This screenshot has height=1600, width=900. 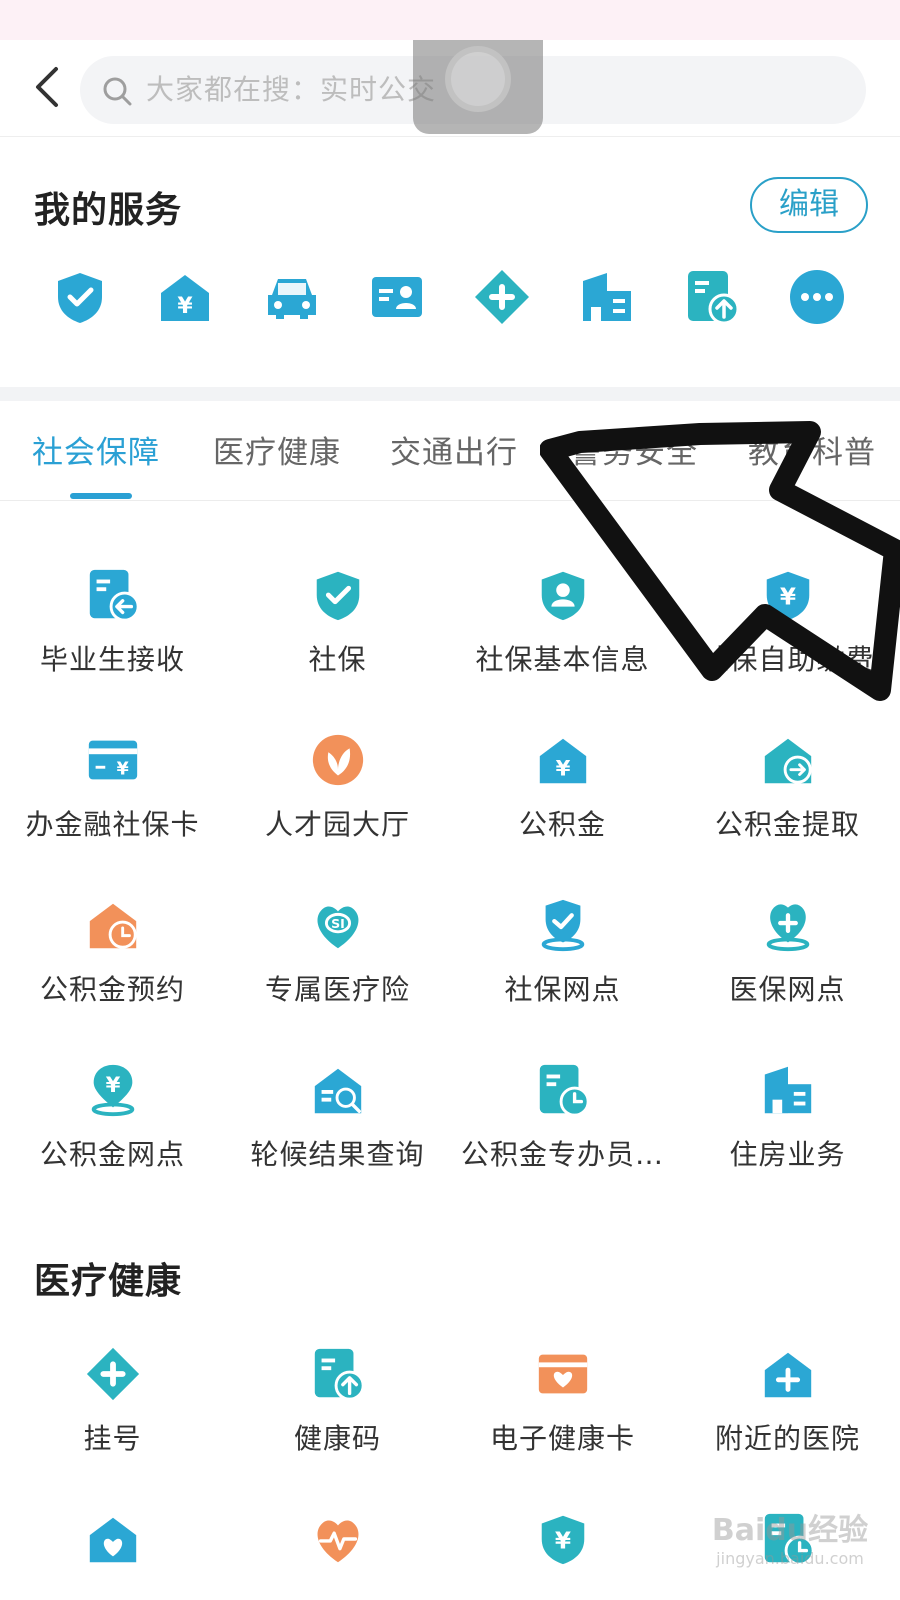 I want to click on social-security-item-label: 社保网点, so click(x=562, y=989).